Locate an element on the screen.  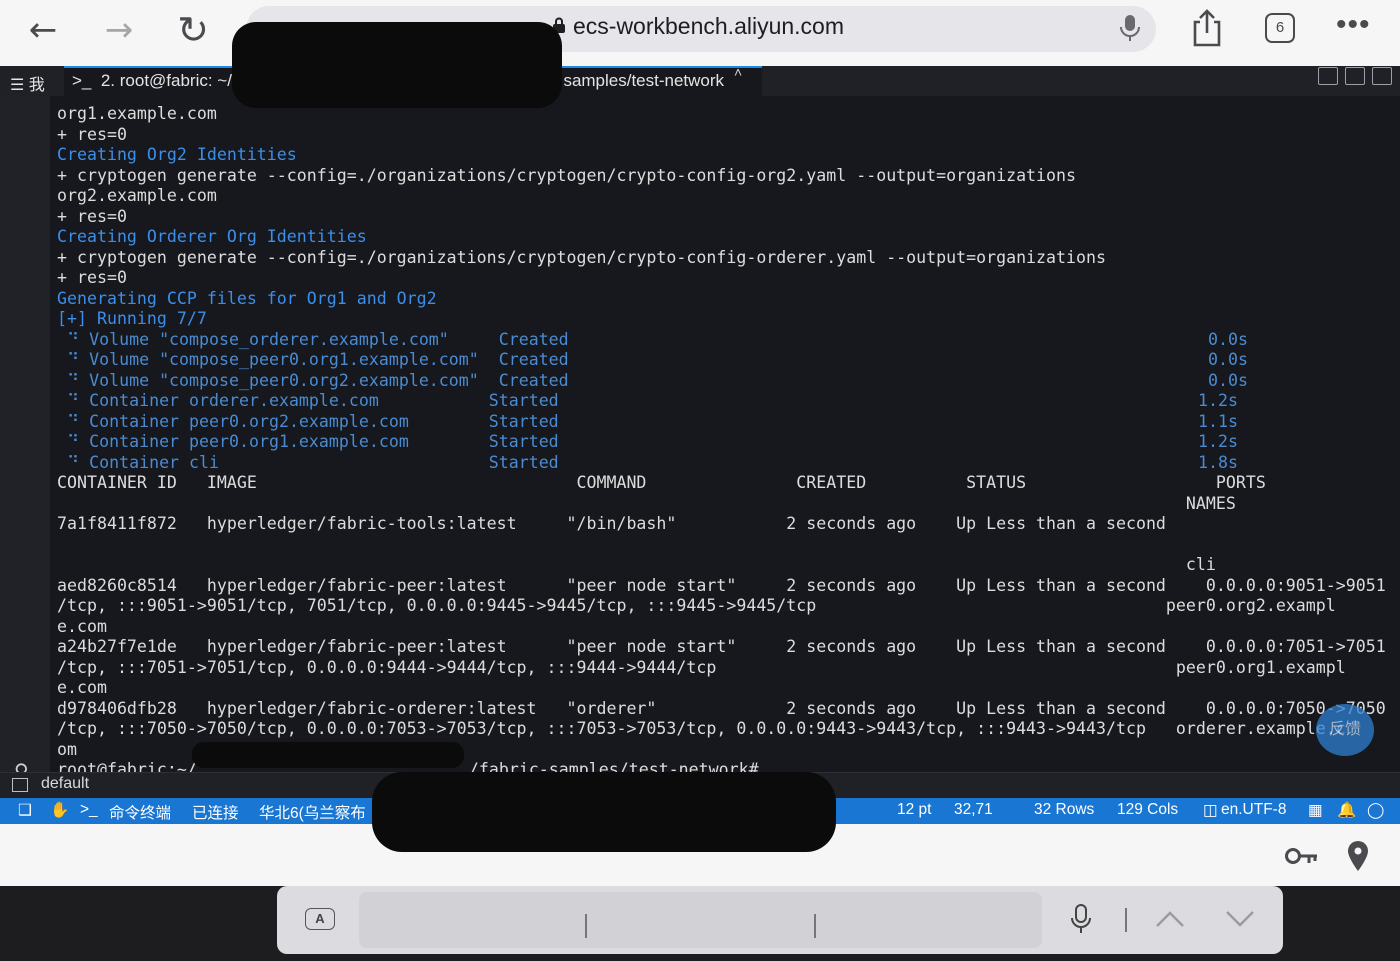
feedback-button: 反馈 is located at coordinates (1345, 730).